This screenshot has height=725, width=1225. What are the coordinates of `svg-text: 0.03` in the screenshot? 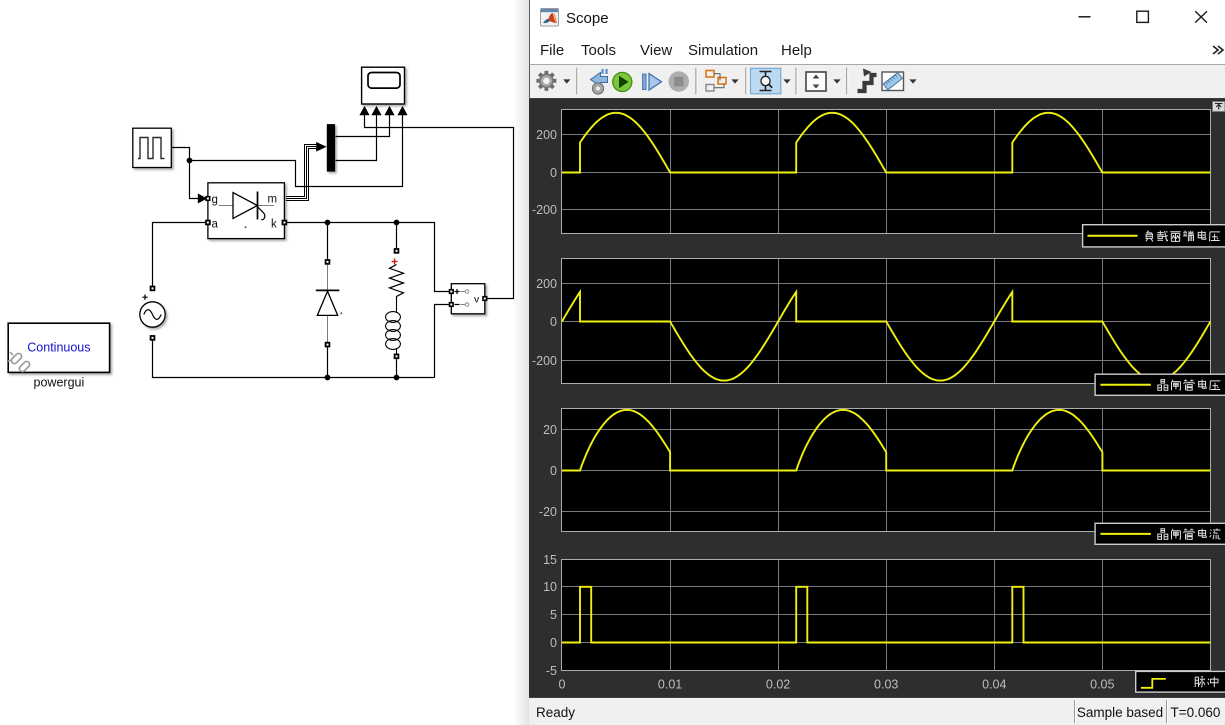 It's located at (886, 685).